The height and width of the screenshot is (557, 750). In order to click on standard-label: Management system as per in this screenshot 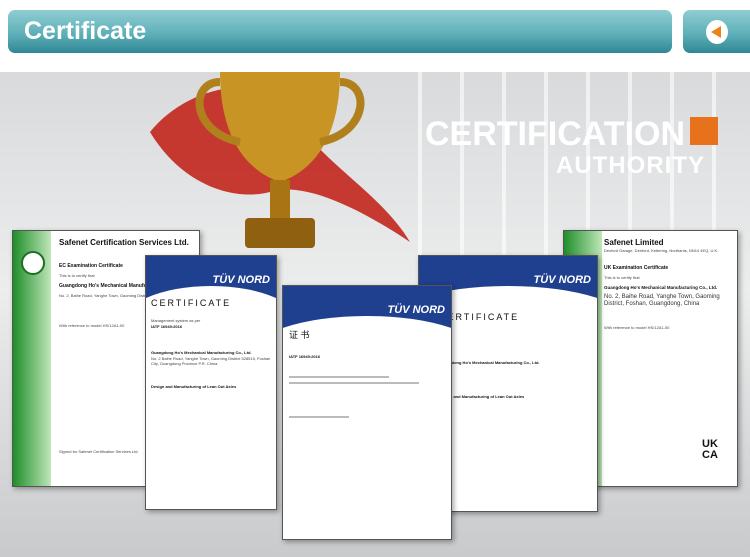, I will do `click(176, 320)`.